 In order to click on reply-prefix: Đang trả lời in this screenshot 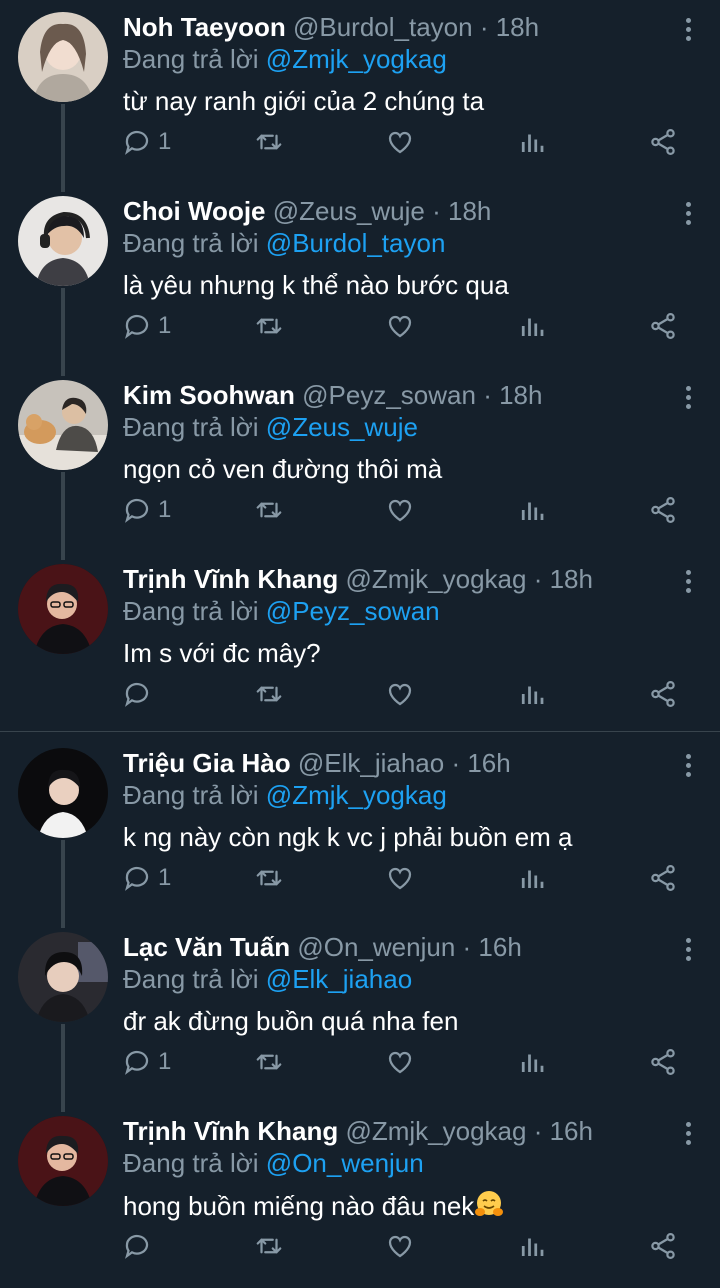, I will do `click(191, 59)`.